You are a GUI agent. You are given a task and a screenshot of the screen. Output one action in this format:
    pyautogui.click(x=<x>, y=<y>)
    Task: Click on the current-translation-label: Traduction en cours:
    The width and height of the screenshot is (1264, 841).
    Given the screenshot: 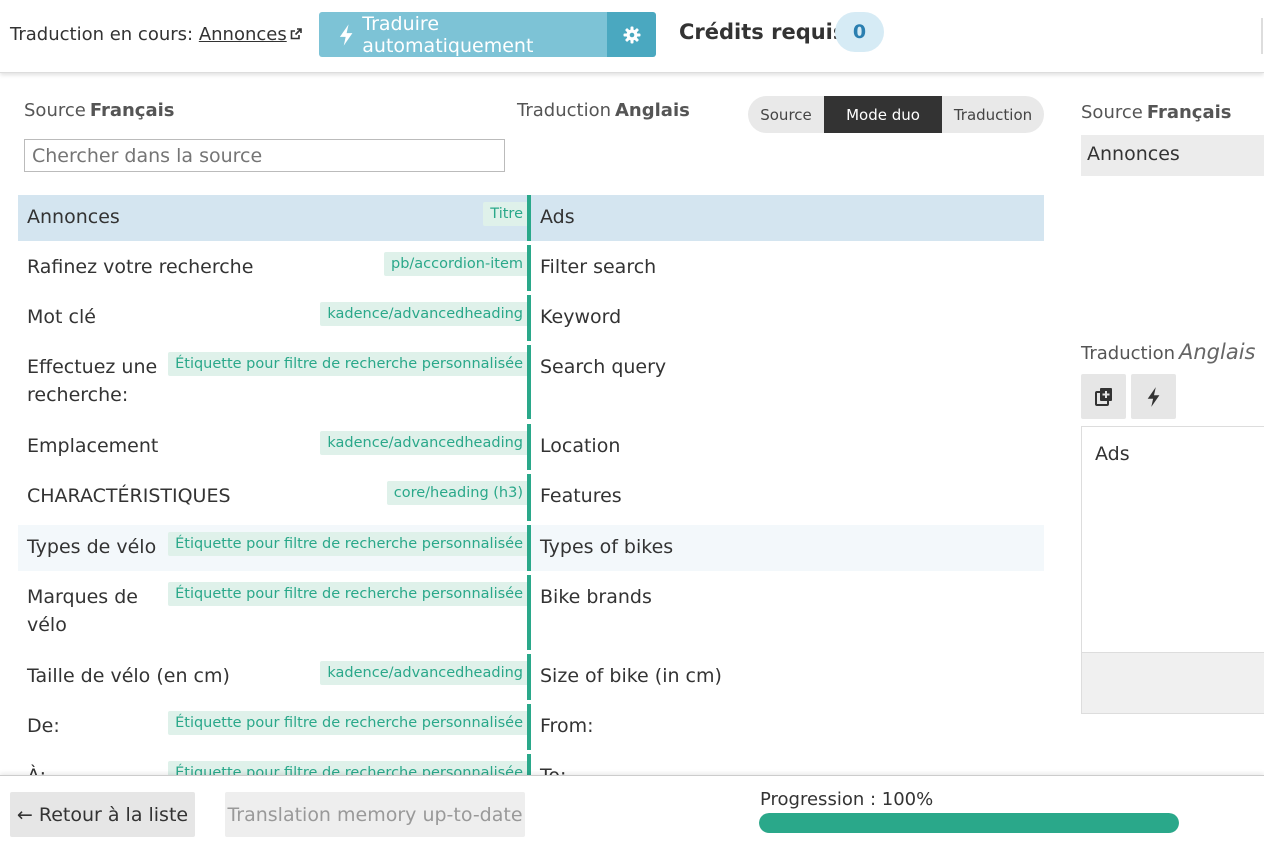 What is the action you would take?
    pyautogui.click(x=102, y=34)
    